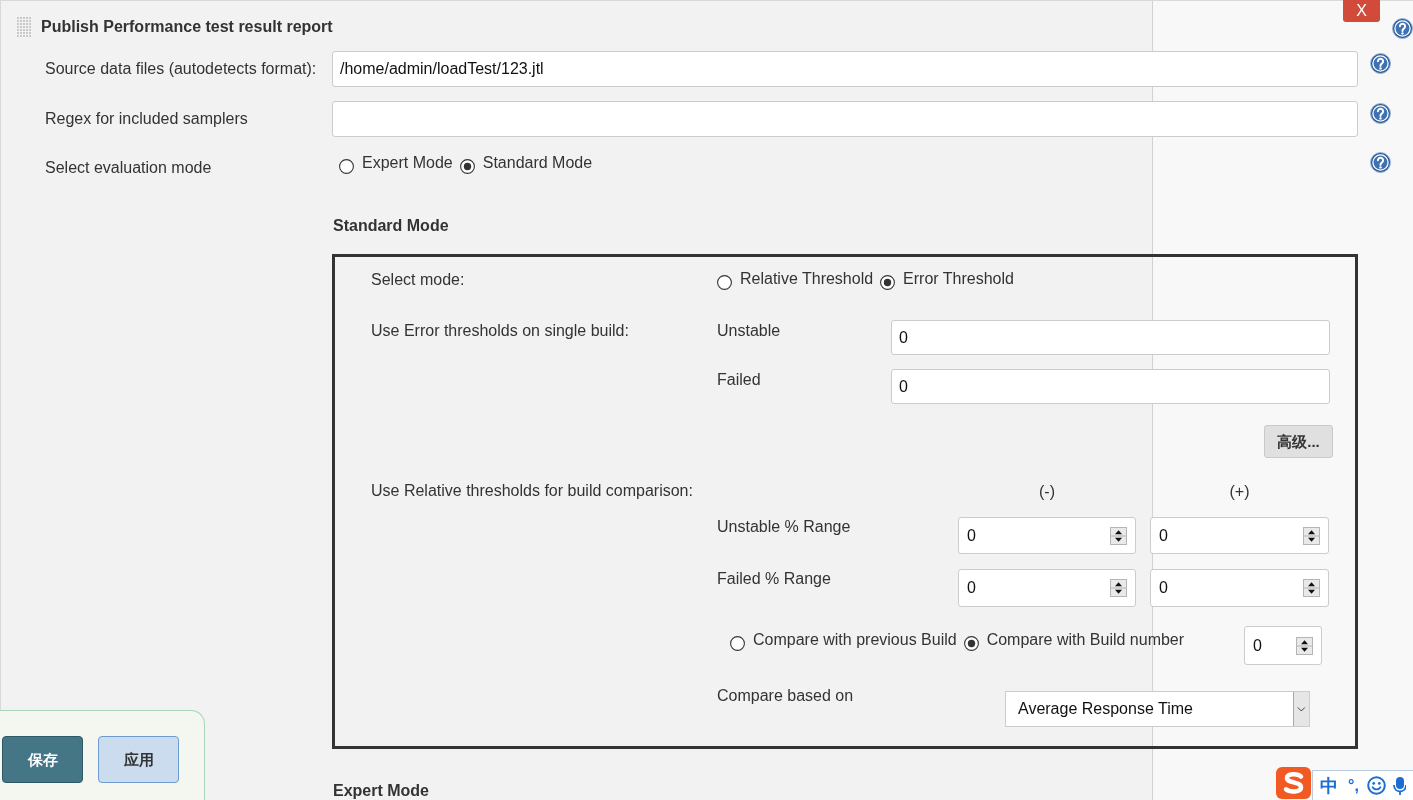 The image size is (1413, 800). What do you see at coordinates (1239, 492) in the screenshot?
I see `column-header: (+)` at bounding box center [1239, 492].